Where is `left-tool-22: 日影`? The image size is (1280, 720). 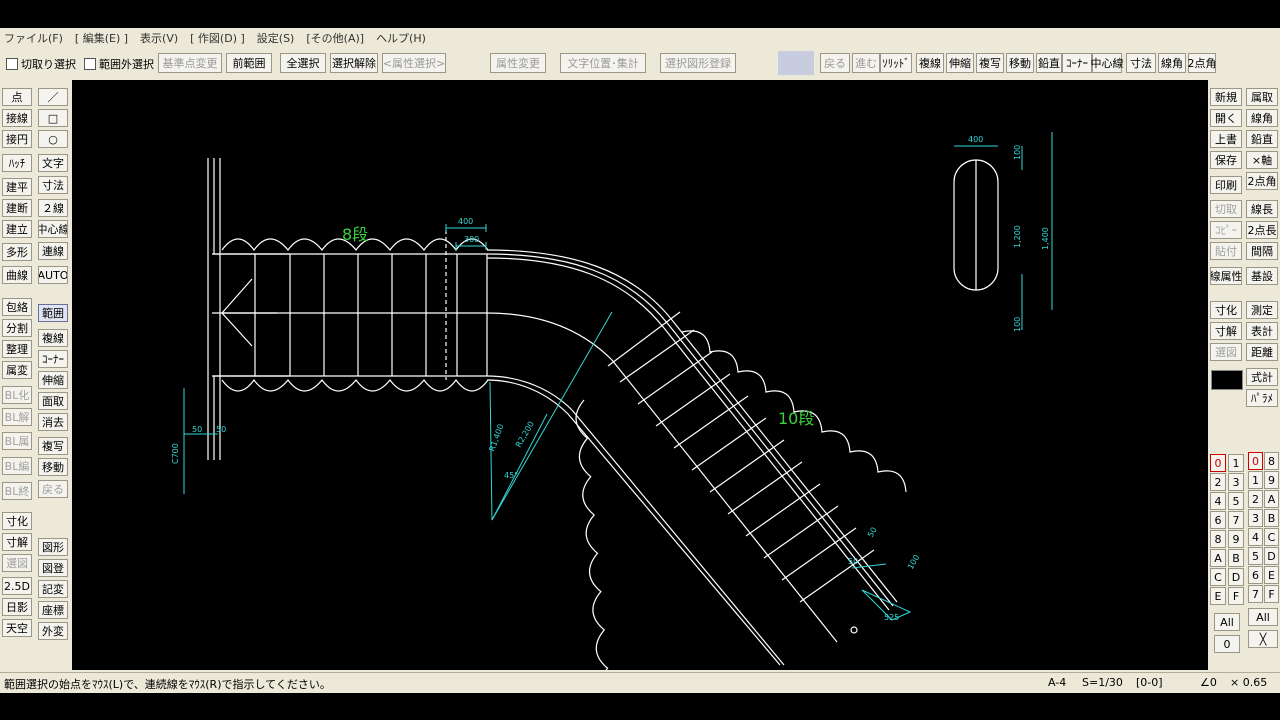
left-tool-22: 日影 is located at coordinates (17, 607).